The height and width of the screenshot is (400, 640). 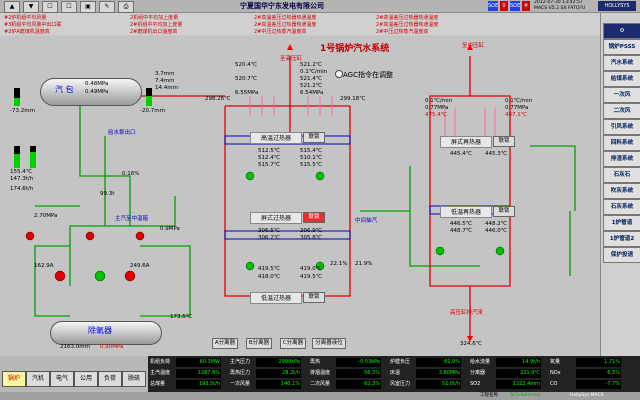 I want to click on alarm-count-2: #, so click(x=526, y=6).